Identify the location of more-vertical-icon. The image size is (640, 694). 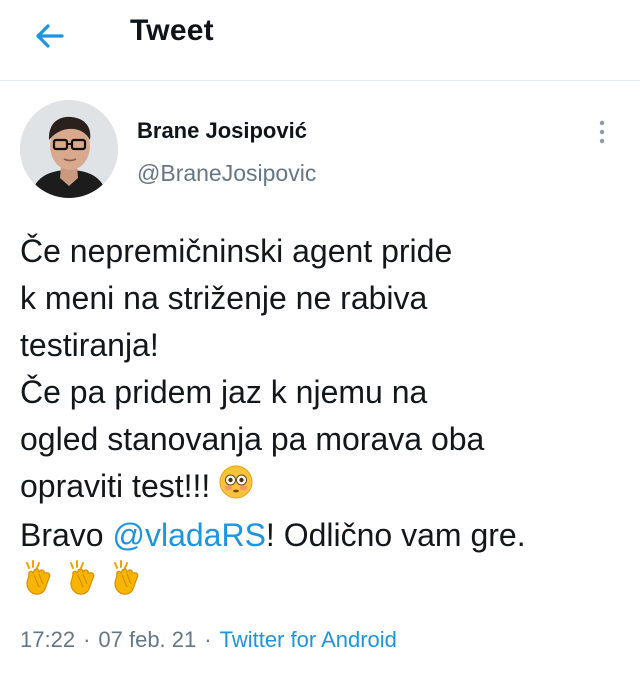
(602, 133).